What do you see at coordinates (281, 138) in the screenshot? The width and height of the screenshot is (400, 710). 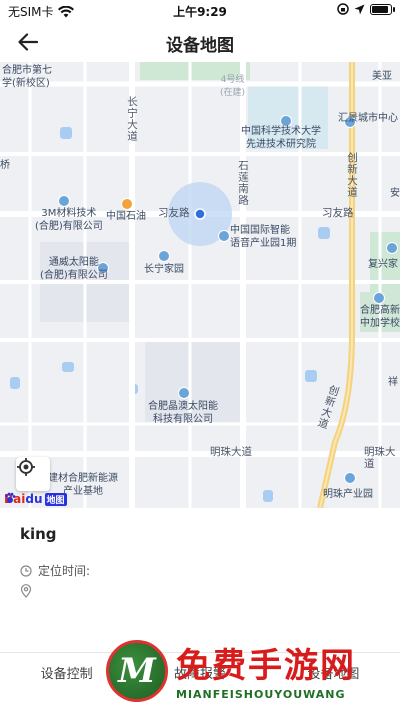 I see `map-label-ustc: 中国科学技术大学 先进技术研究院` at bounding box center [281, 138].